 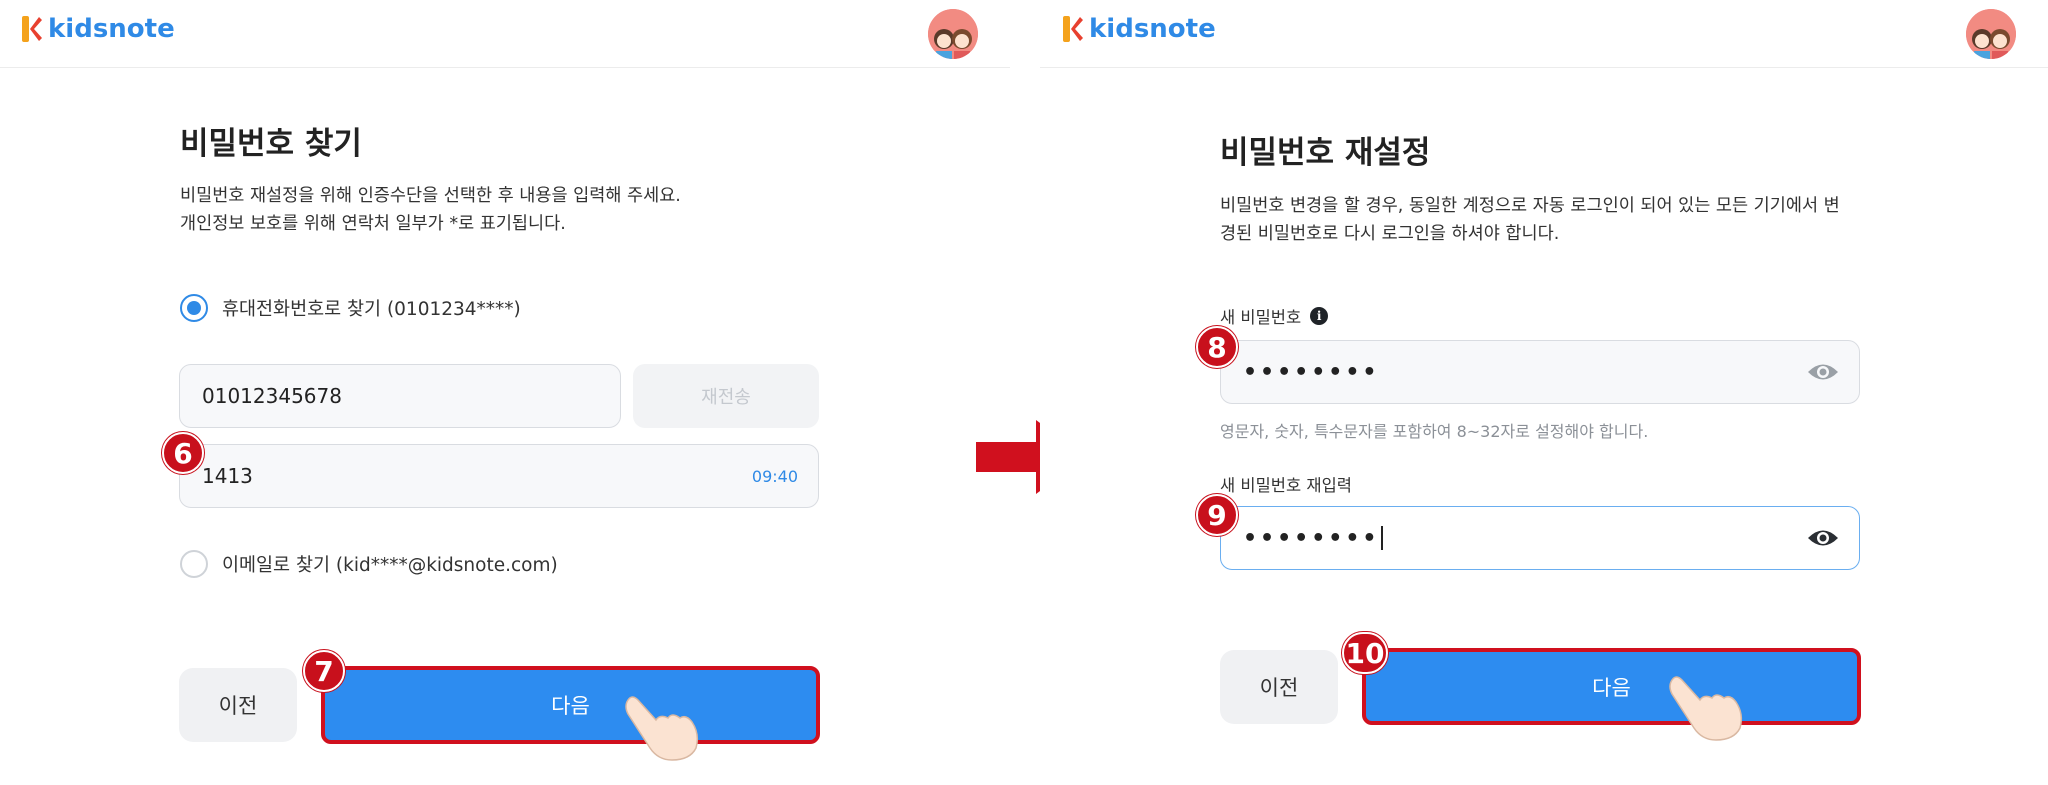 I want to click on verification-code-value: 1413, so click(x=227, y=476).